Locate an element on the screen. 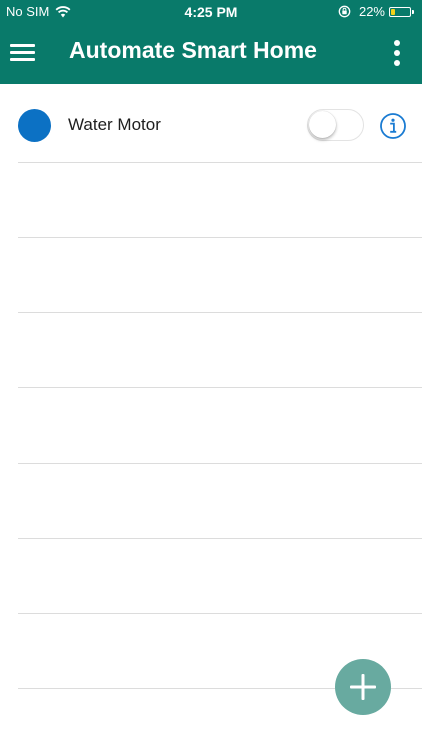 The image size is (422, 750). device-status-indicator is located at coordinates (34, 125).